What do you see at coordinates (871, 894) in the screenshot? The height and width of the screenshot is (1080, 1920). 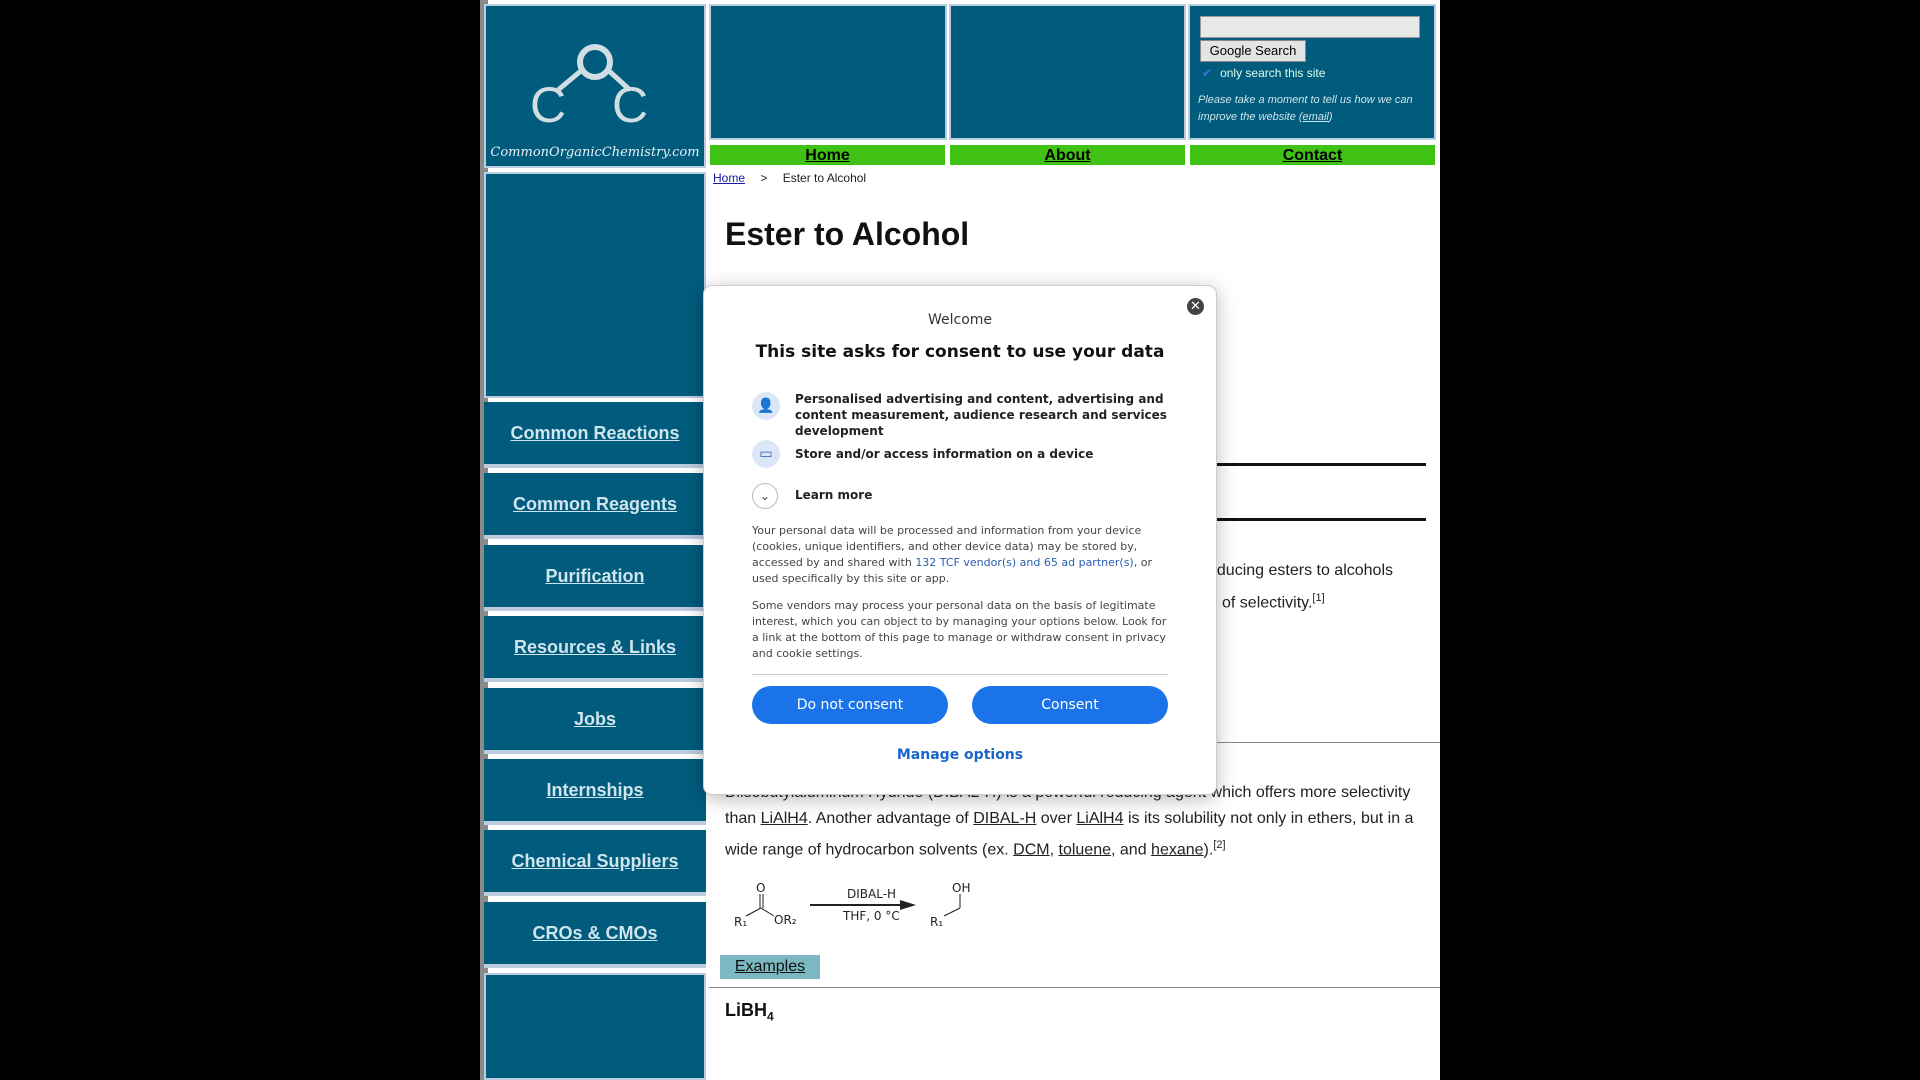 I see `scheme-reagent: DIBAL-H` at bounding box center [871, 894].